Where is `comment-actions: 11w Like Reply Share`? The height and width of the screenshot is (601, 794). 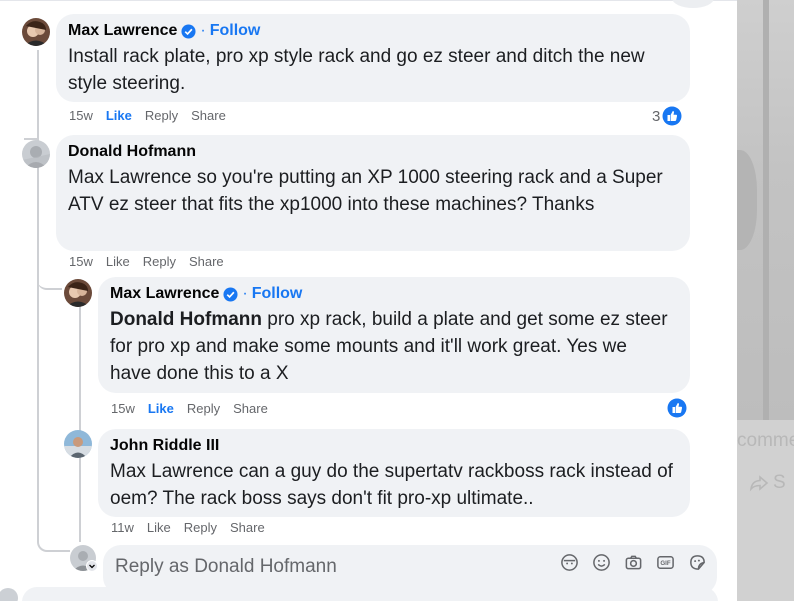
comment-actions: 11w Like Reply Share is located at coordinates (188, 527).